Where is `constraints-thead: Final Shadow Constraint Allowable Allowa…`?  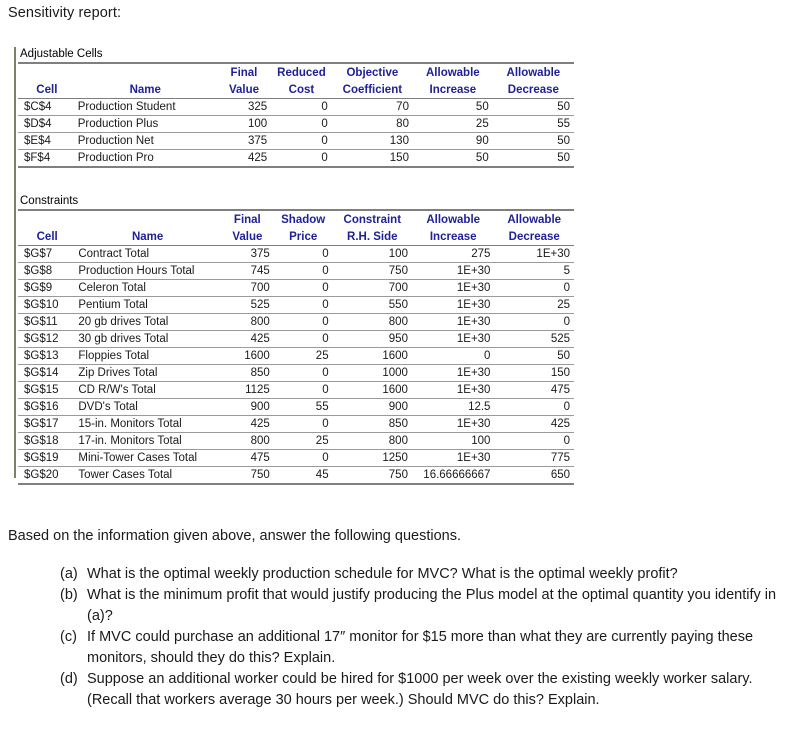
constraints-thead: Final Shadow Constraint Allowable Allowa… is located at coordinates (296, 227).